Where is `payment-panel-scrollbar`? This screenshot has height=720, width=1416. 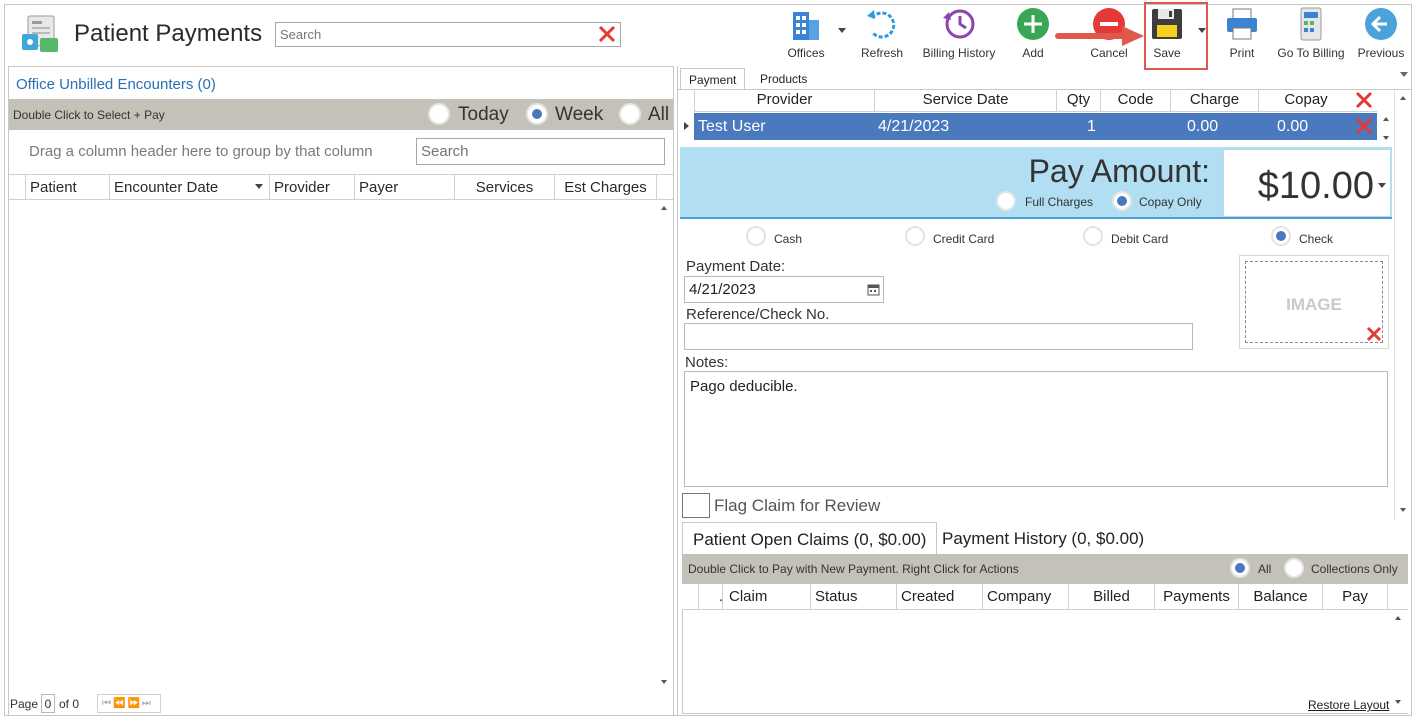 payment-panel-scrollbar is located at coordinates (1402, 305).